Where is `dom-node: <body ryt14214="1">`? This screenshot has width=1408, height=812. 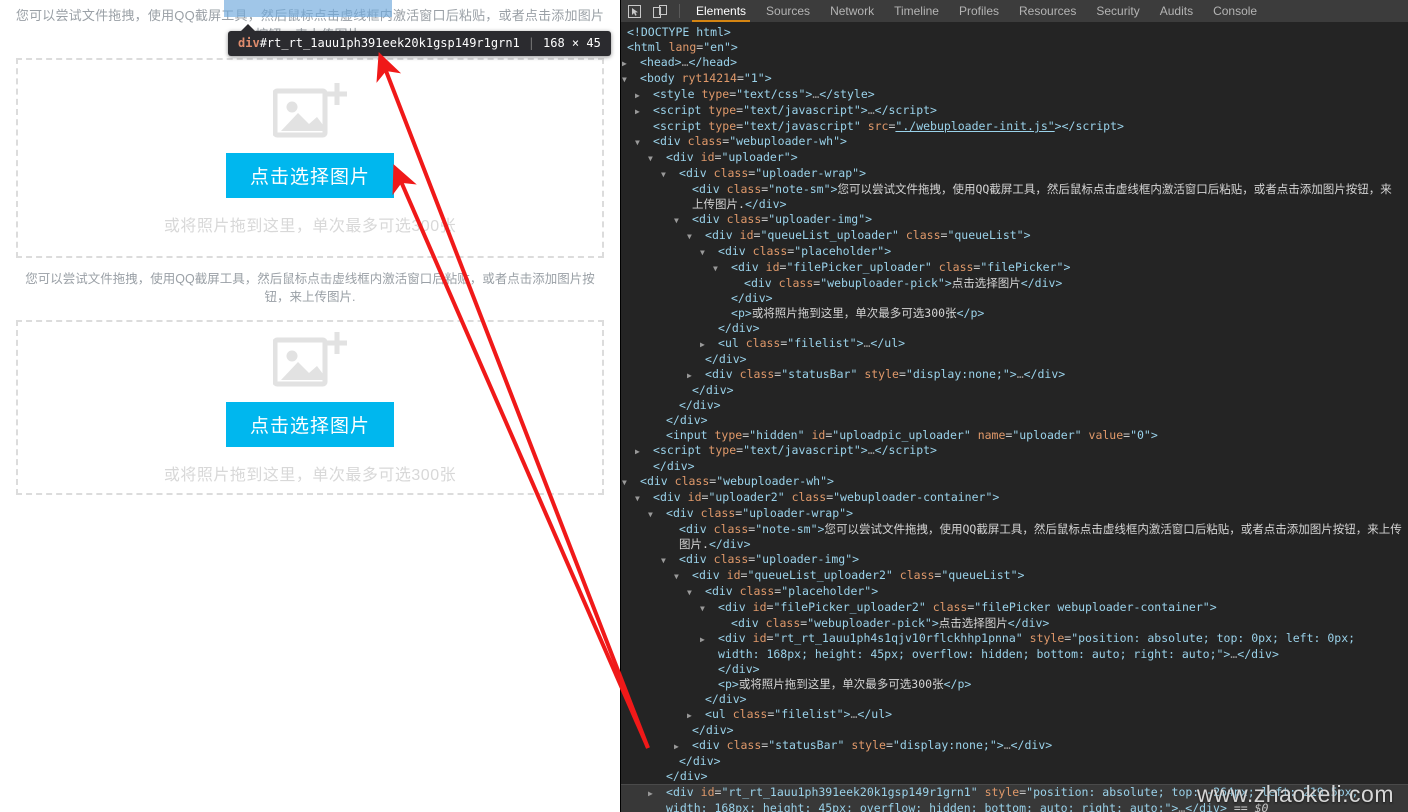
dom-node: <body ryt14214="1"> is located at coordinates (1014, 79).